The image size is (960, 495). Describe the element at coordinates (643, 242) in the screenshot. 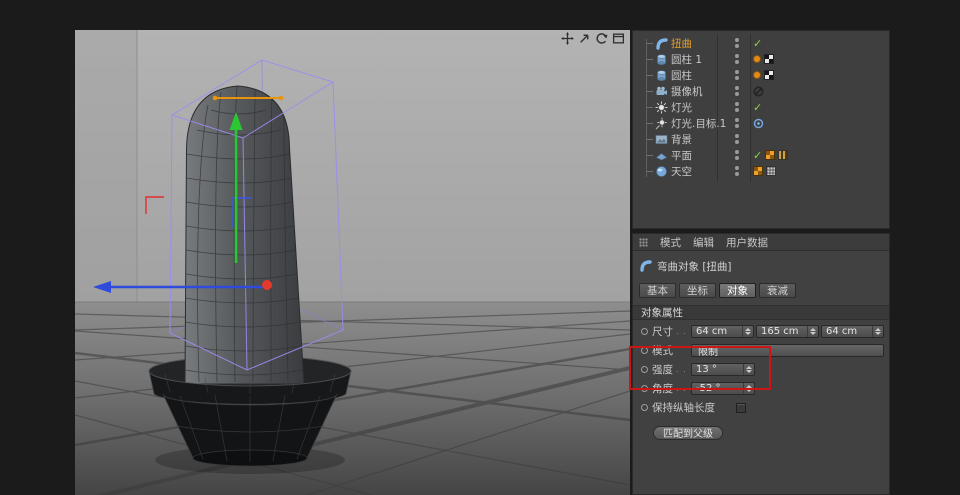

I see `grip-icon` at that location.